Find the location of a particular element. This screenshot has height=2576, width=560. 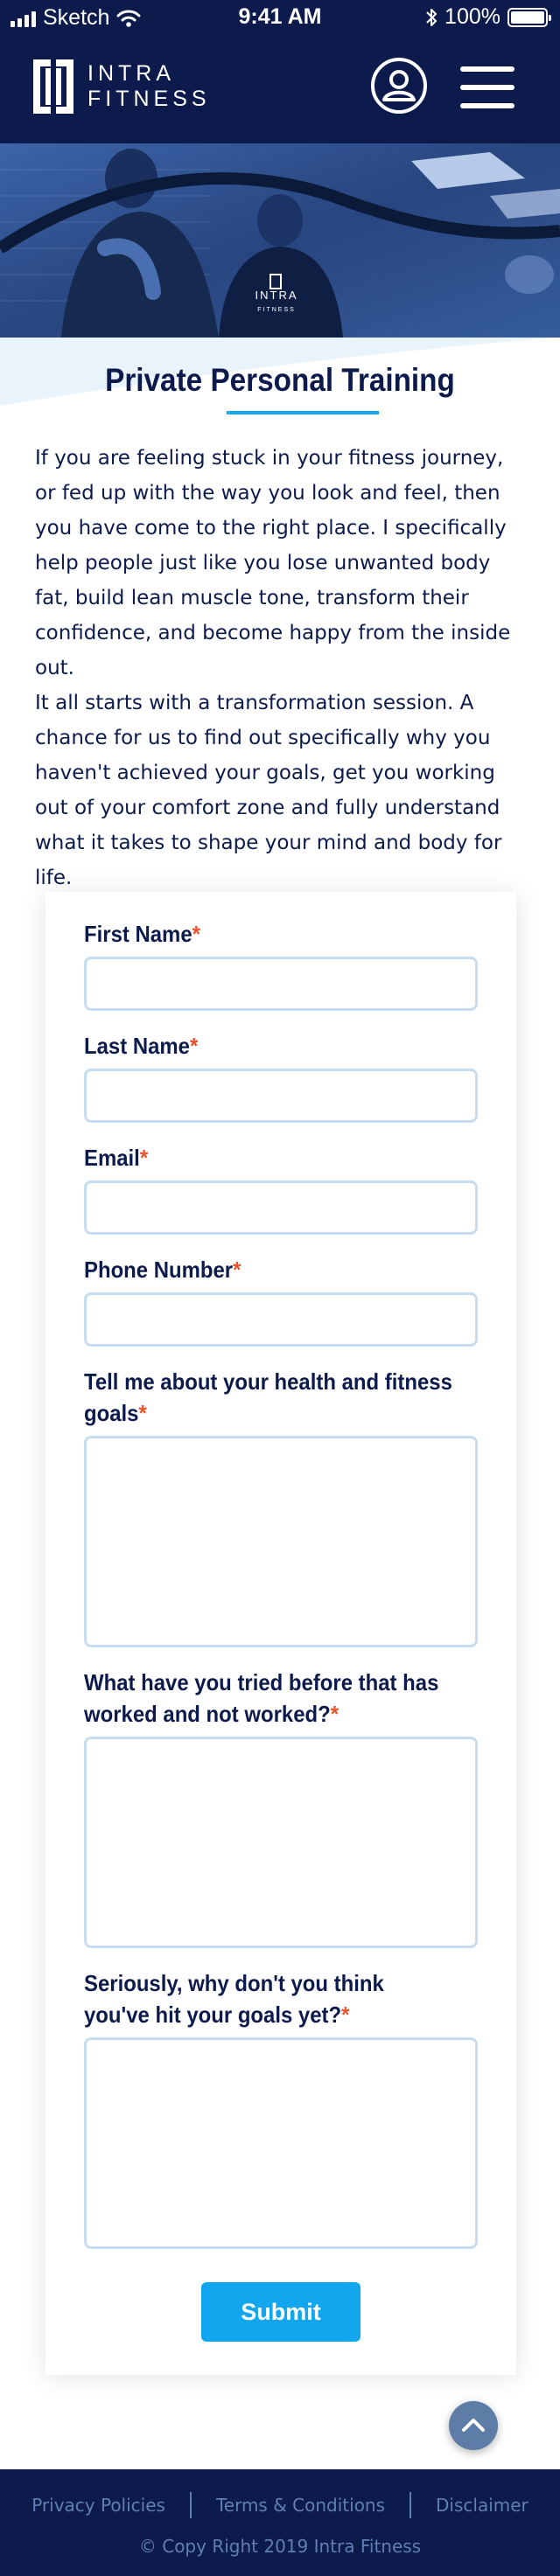

page-title: Private Personal Training is located at coordinates (280, 380).